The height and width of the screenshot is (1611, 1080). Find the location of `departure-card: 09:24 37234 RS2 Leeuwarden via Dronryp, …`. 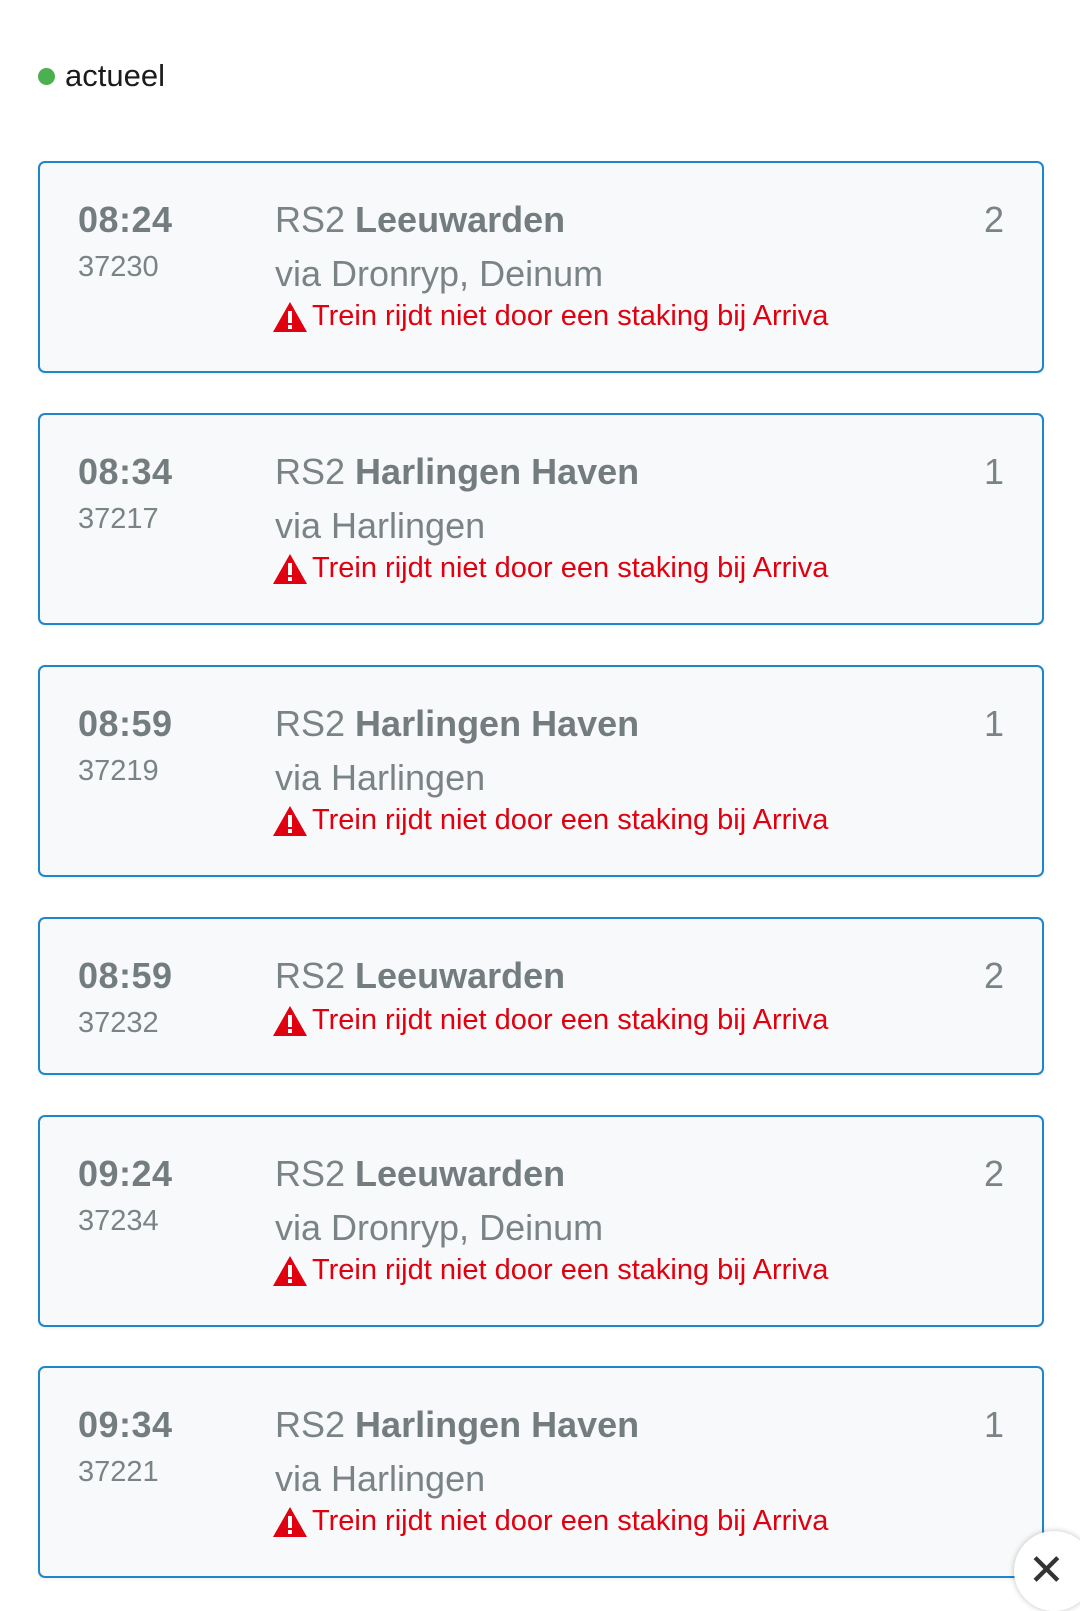

departure-card: 09:24 37234 RS2 Leeuwarden via Dronryp, … is located at coordinates (541, 1221).